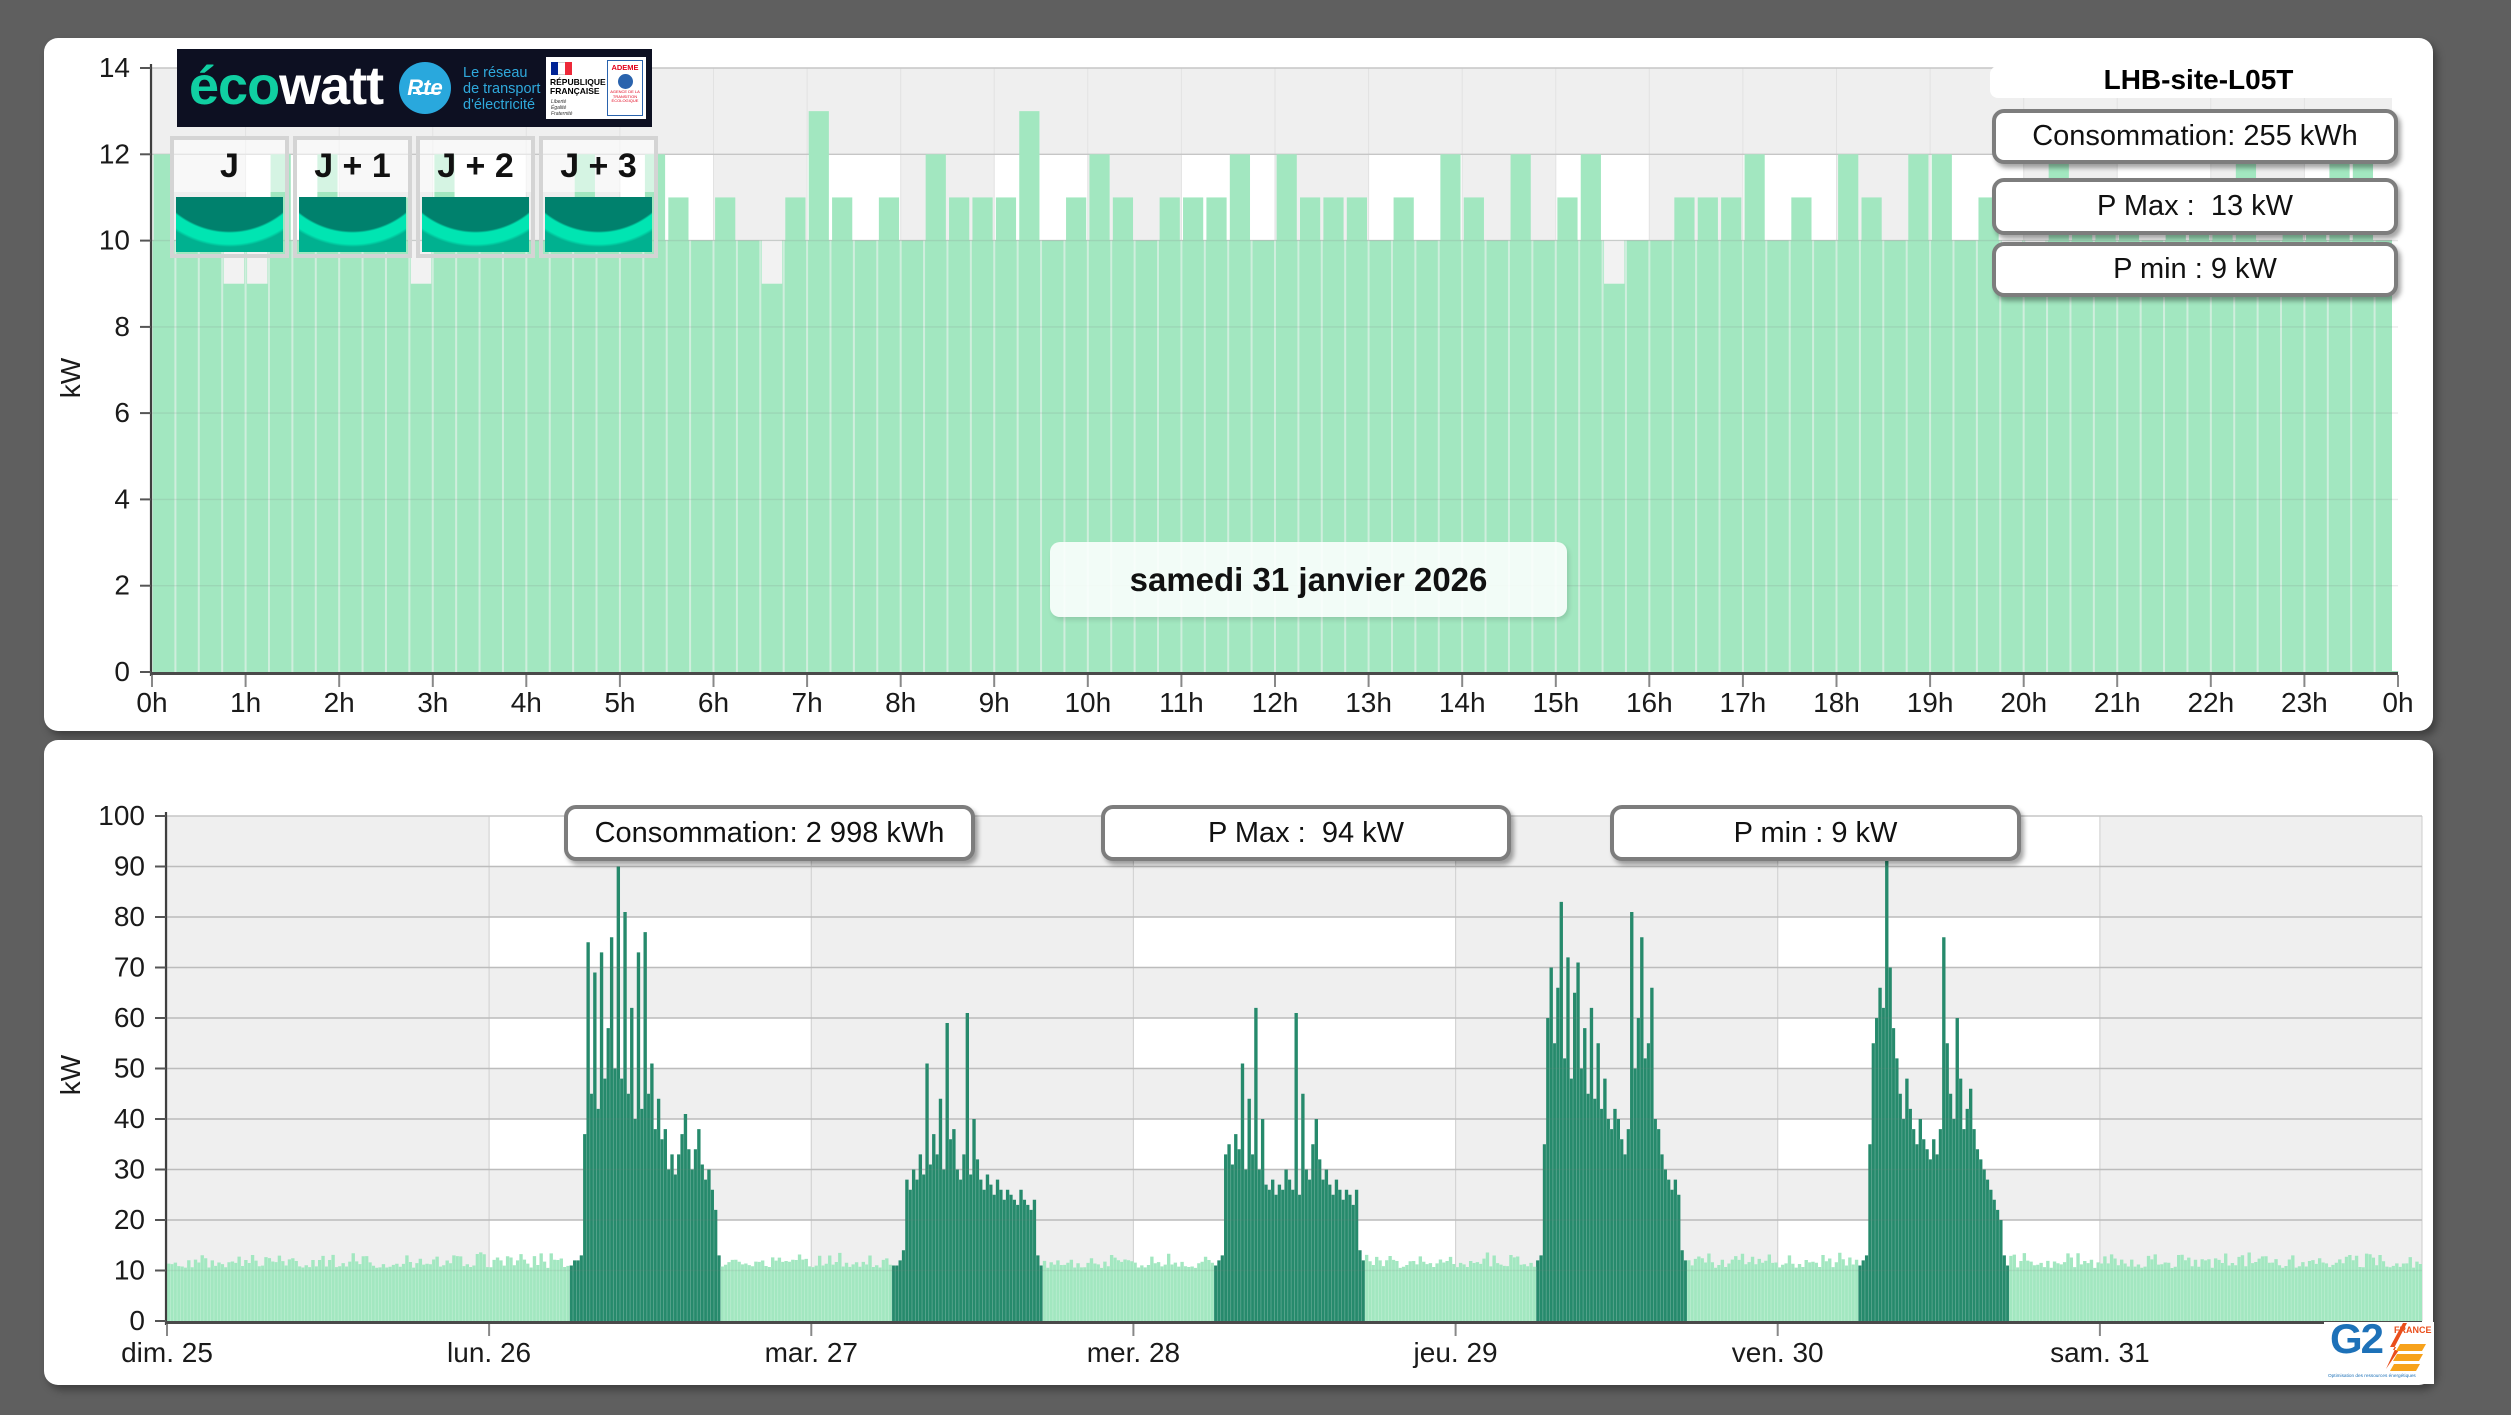 This screenshot has height=1415, width=2511. What do you see at coordinates (2117, 702) in the screenshot?
I see `svg-text: 21h` at bounding box center [2117, 702].